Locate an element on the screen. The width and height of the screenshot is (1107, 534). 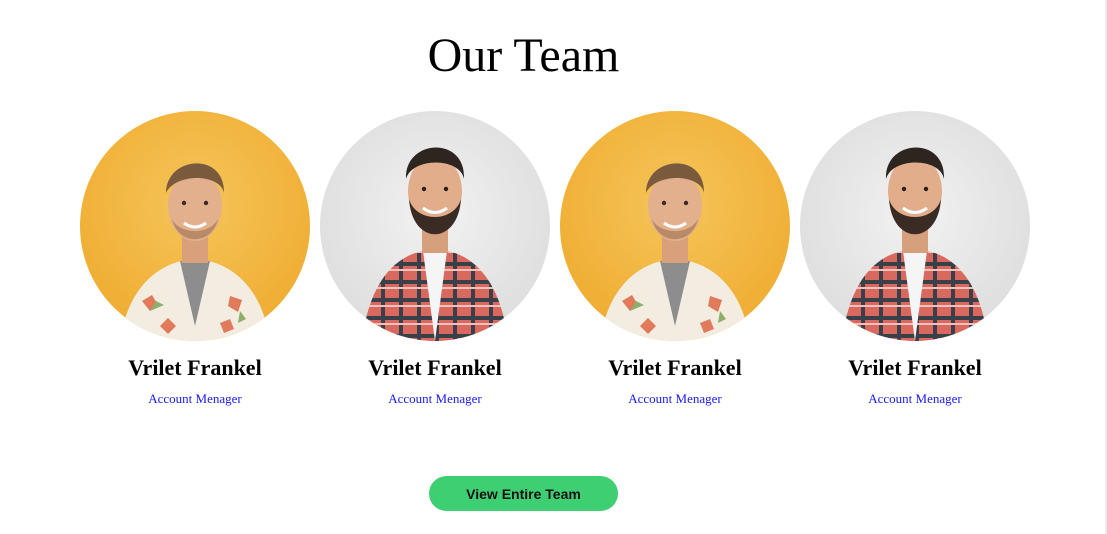
page-title: Our Team is located at coordinates (523, 55).